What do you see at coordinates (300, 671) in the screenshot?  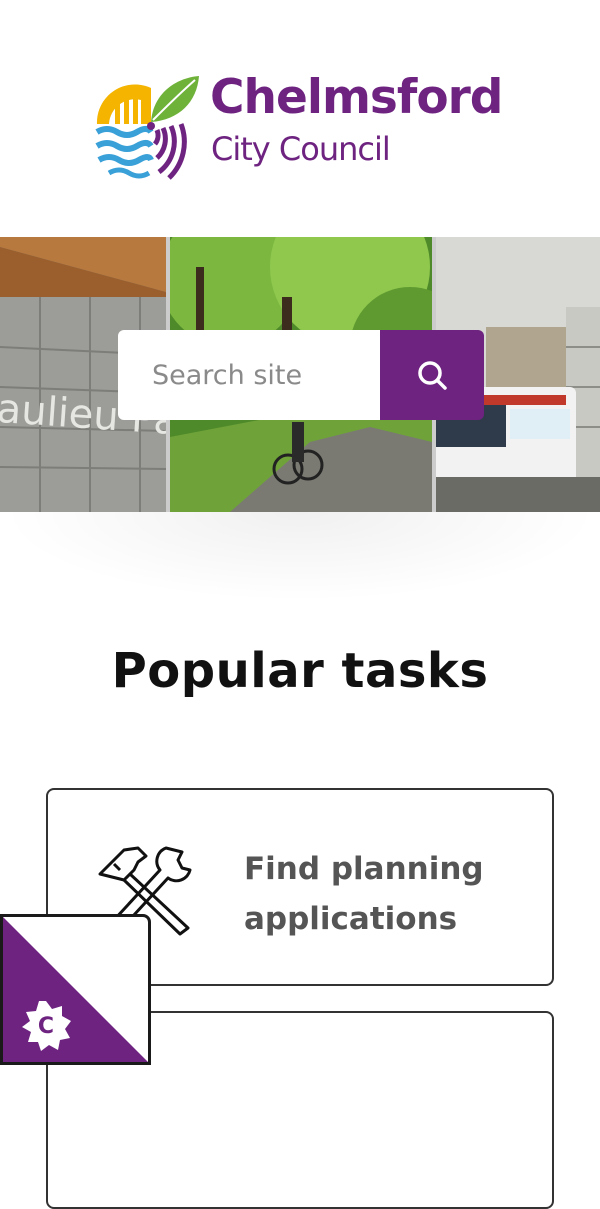 I see `popular-tasks-heading: Popular tasks` at bounding box center [300, 671].